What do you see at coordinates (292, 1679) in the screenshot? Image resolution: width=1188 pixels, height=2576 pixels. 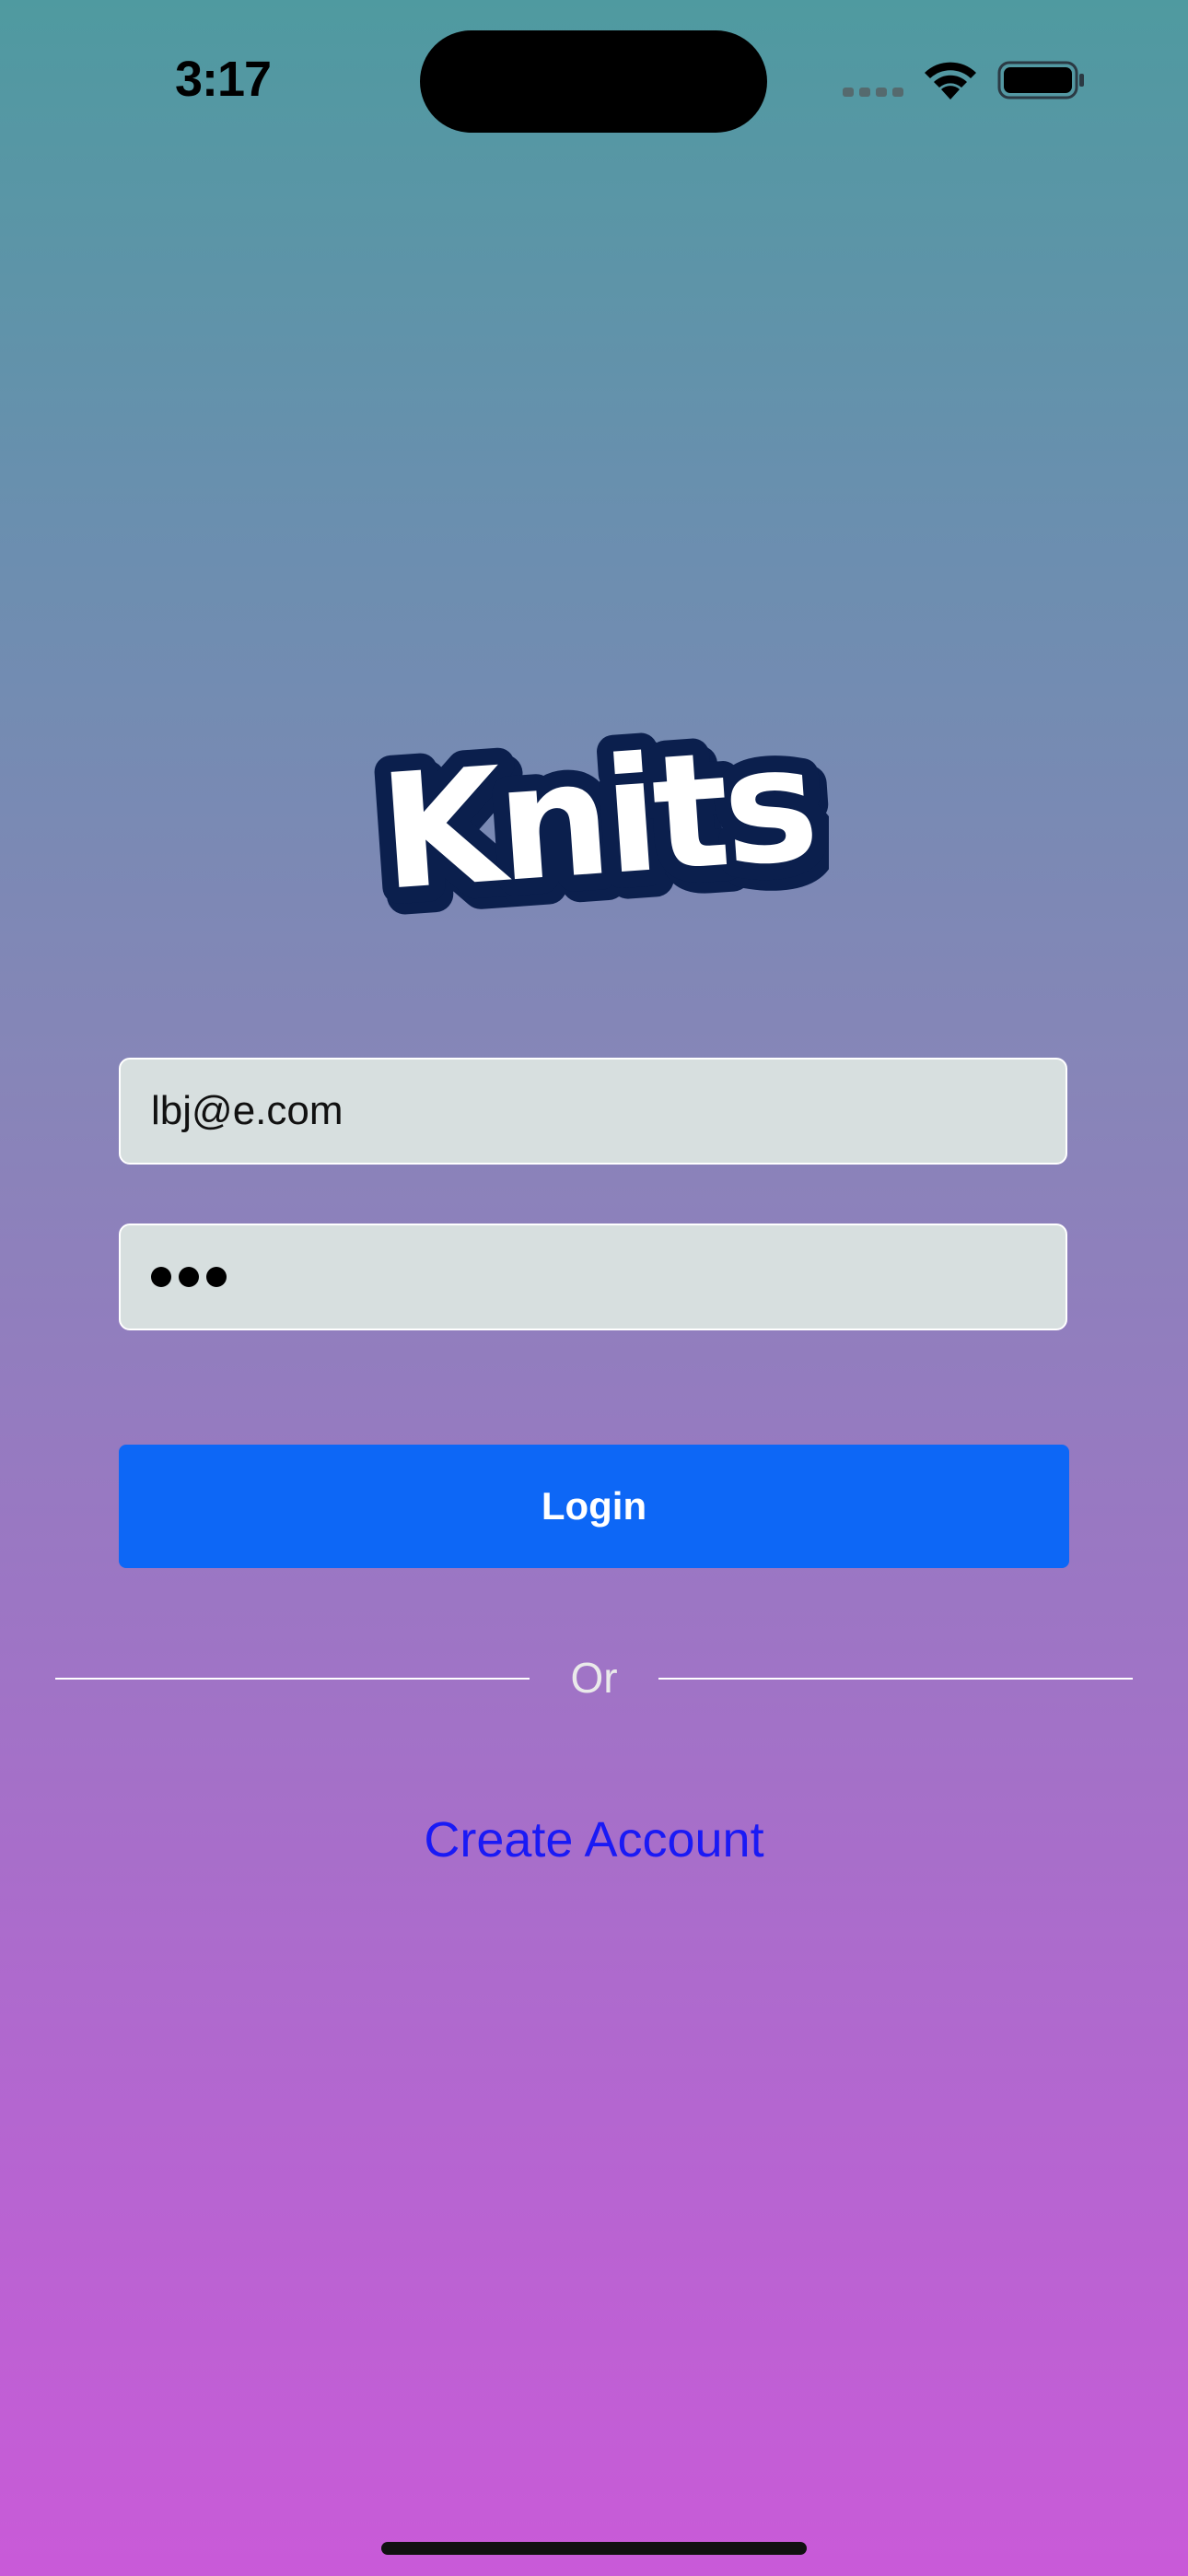 I see `divider-line-left` at bounding box center [292, 1679].